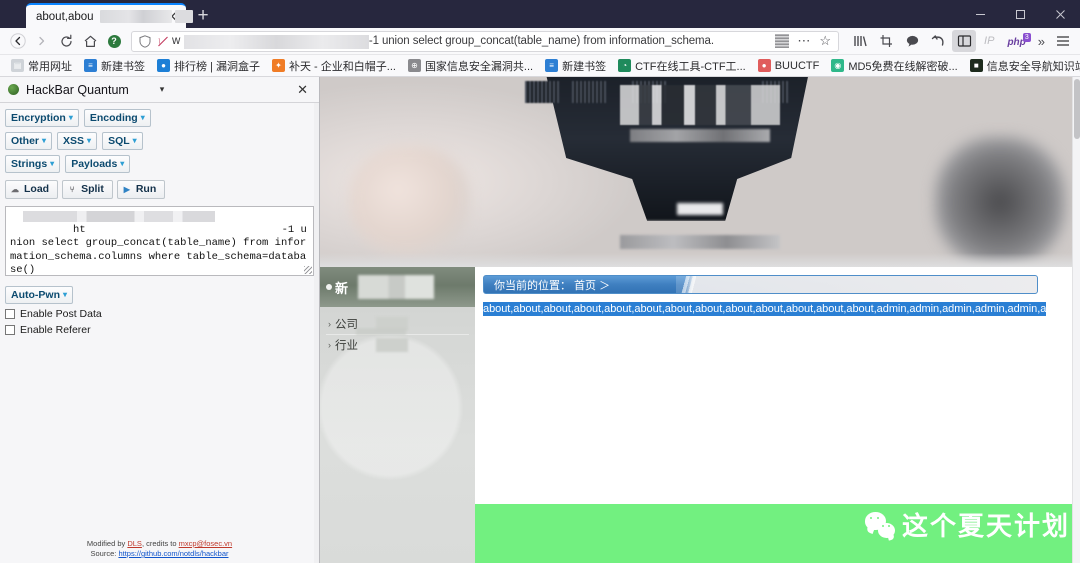 This screenshot has width=1080, height=563. I want to click on browser-tab-active: about,abou ✕, so click(109, 15).